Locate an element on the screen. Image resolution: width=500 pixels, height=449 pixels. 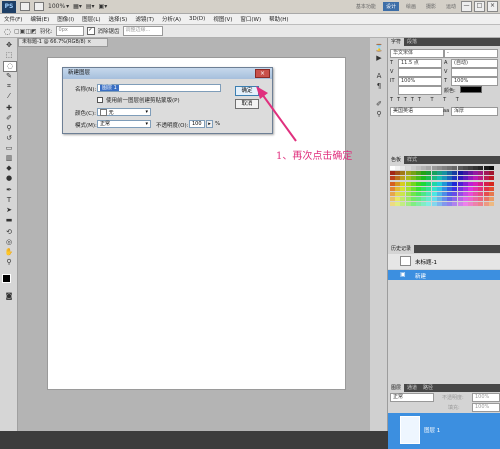
screen-mode-button: ▣▾ is located at coordinates (103, 6).